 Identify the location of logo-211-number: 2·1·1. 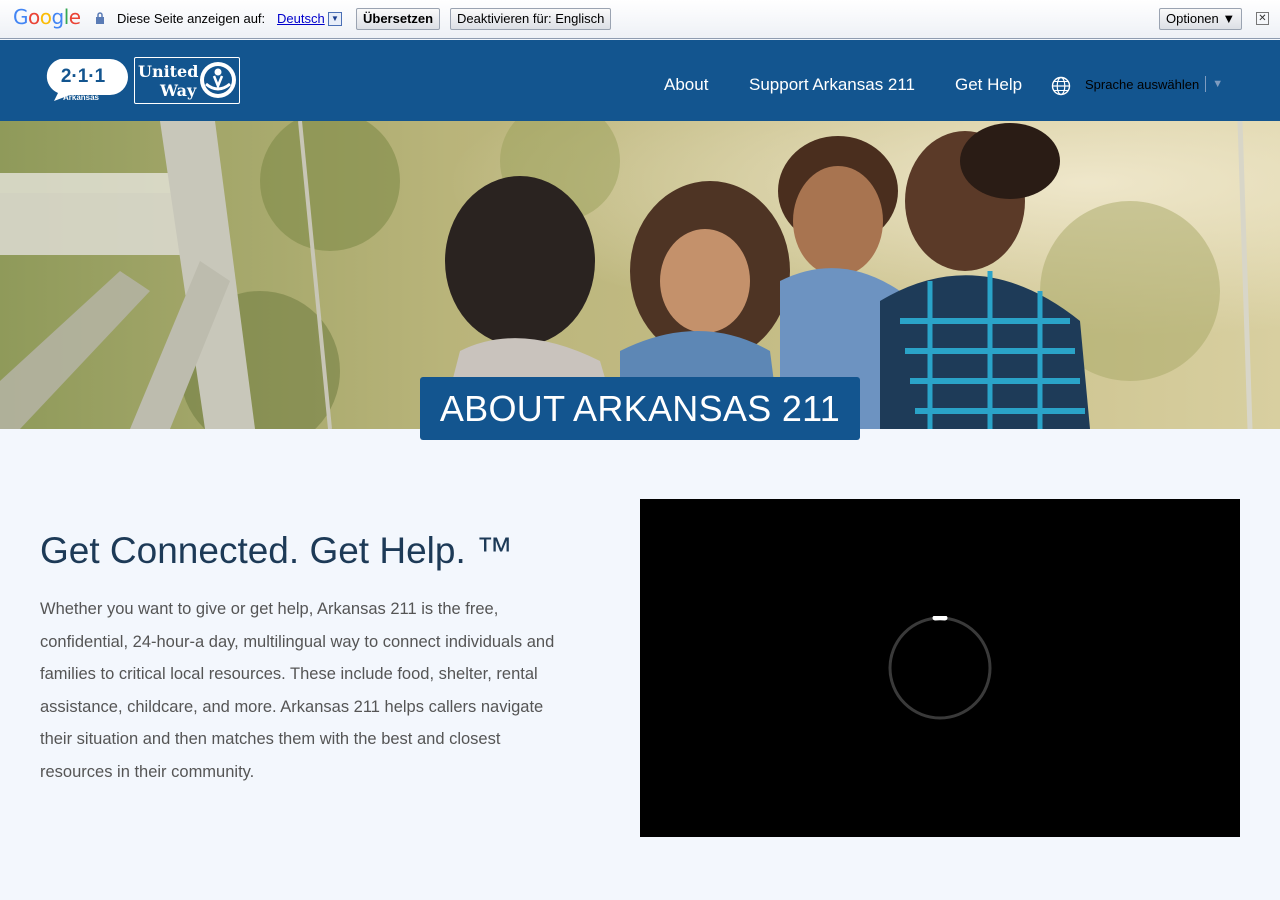
(83, 76).